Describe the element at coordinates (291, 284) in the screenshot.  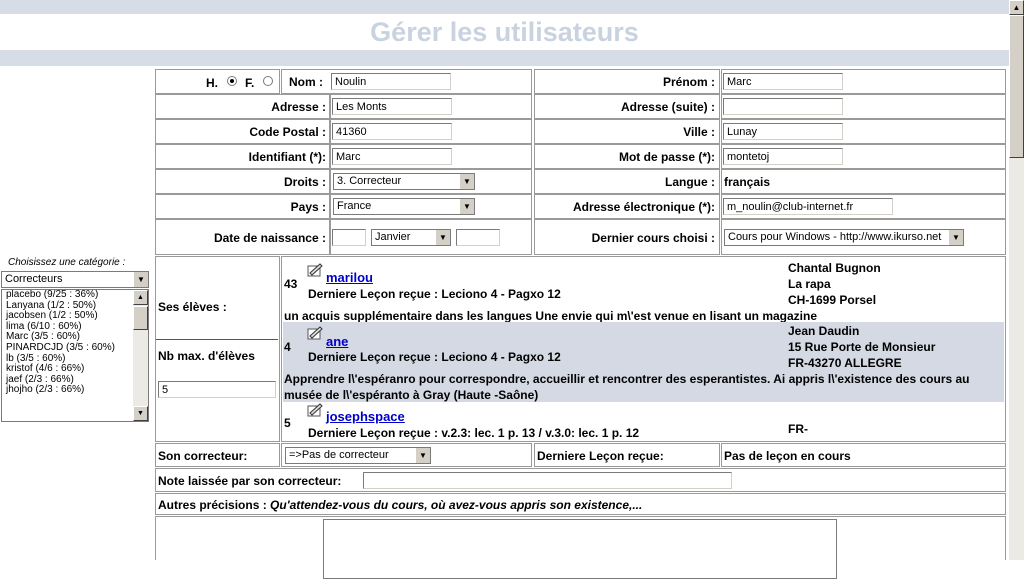
I see `student-num: 43` at that location.